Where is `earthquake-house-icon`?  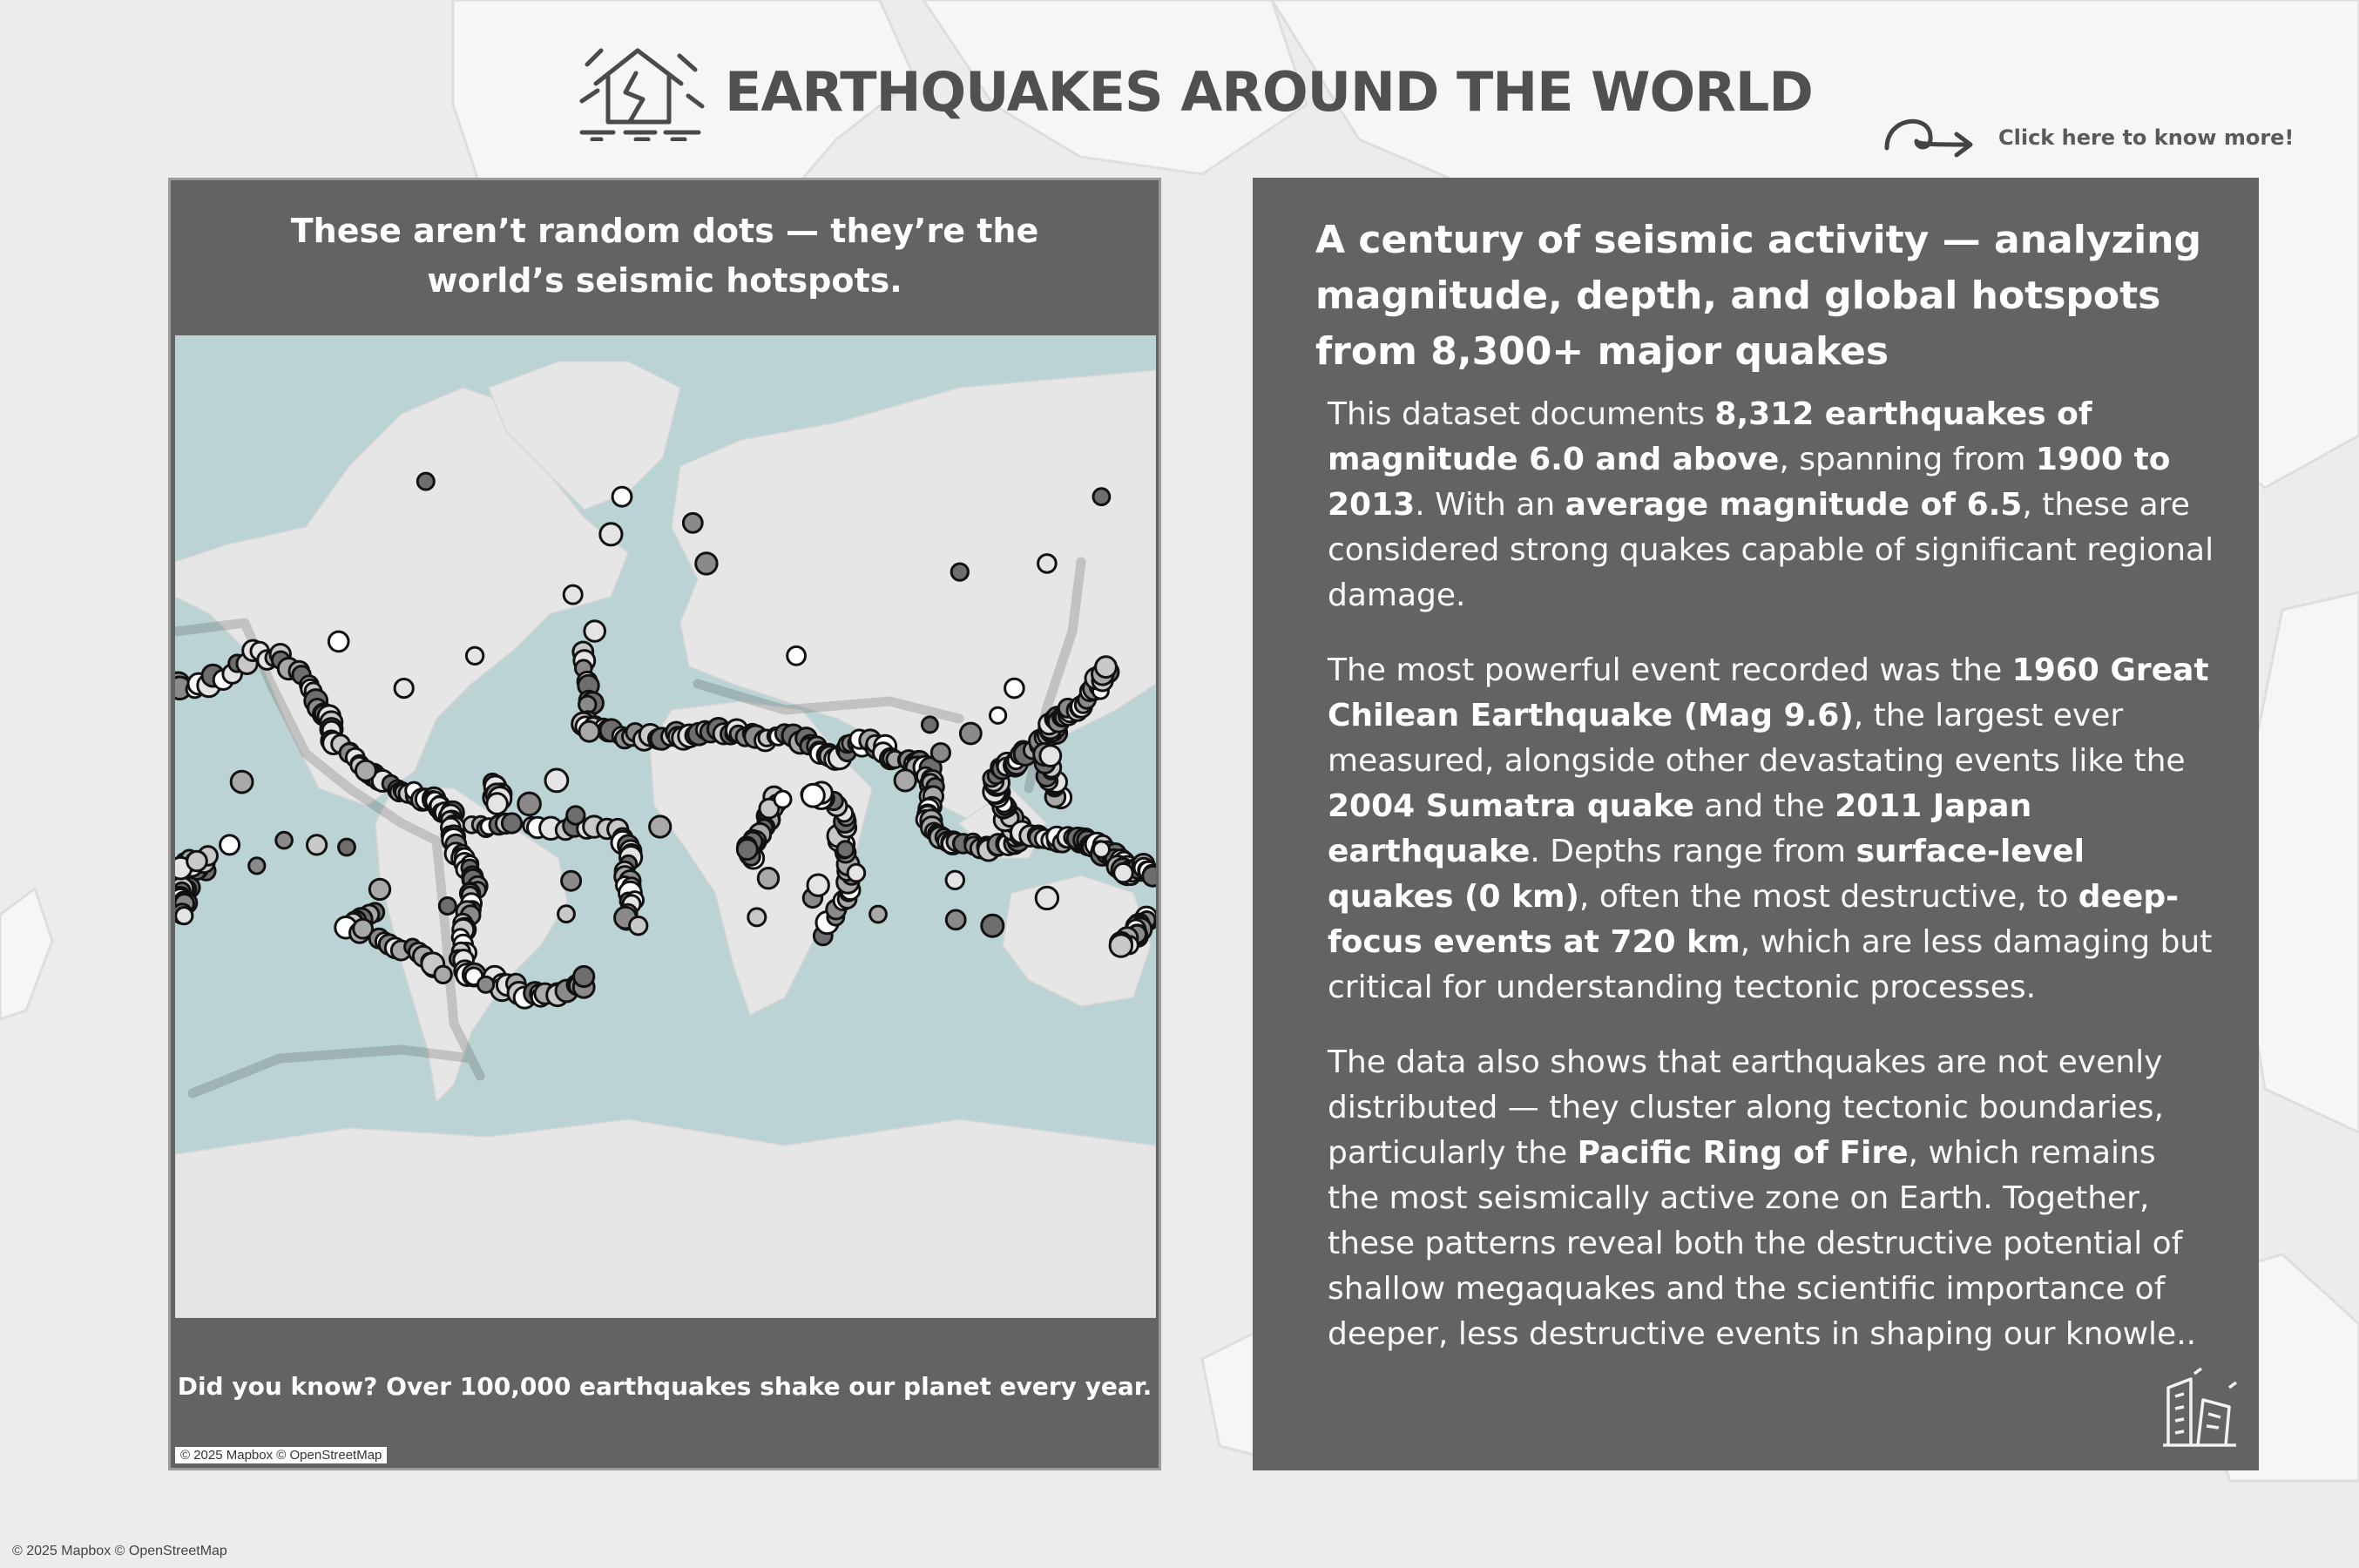
earthquake-house-icon is located at coordinates (640, 91).